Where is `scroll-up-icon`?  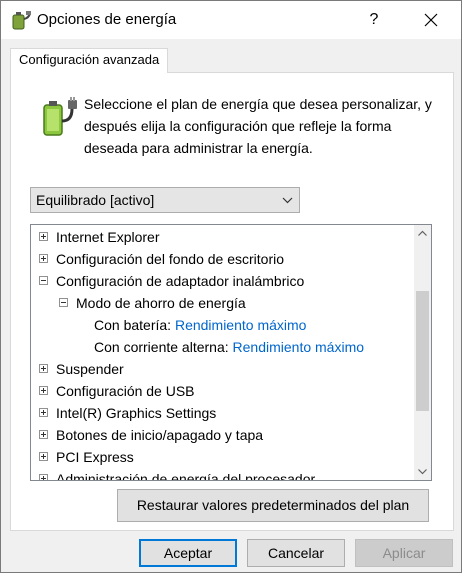 scroll-up-icon is located at coordinates (422, 233).